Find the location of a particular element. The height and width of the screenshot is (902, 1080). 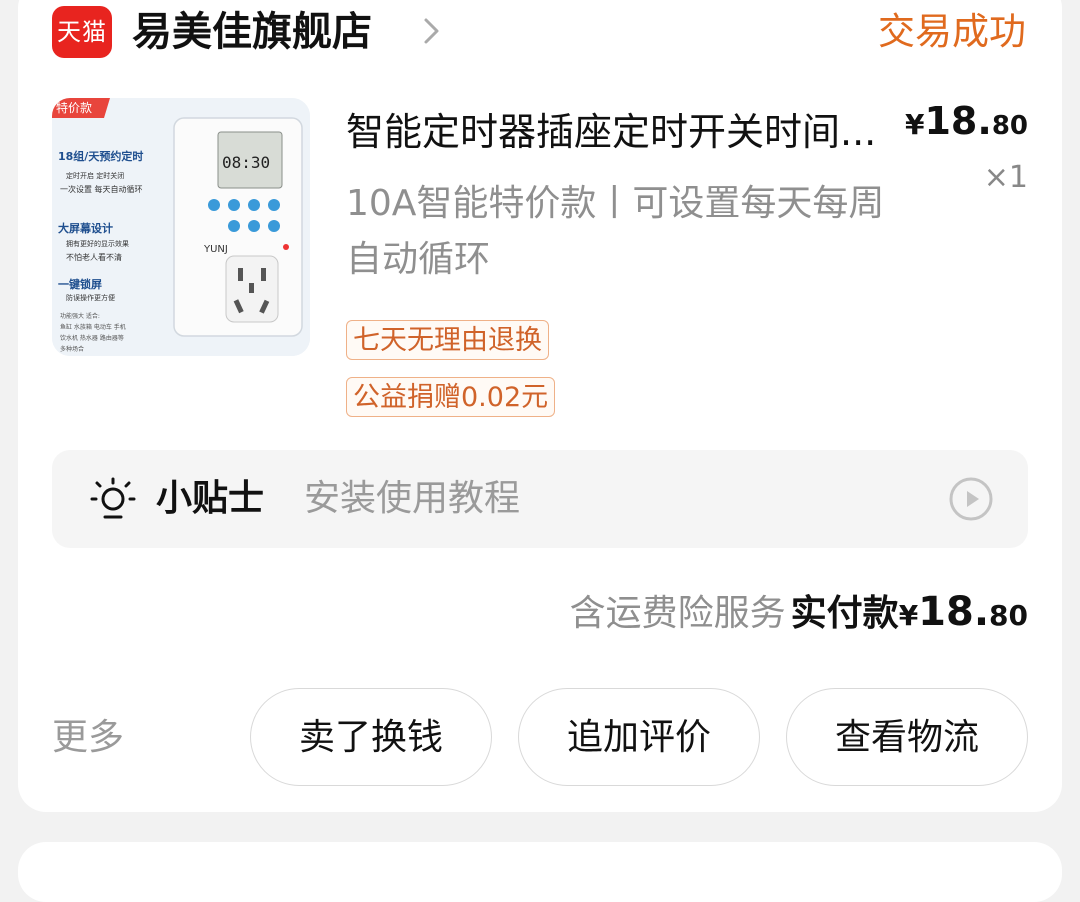

image-line: 一次设置 每天自动循环 is located at coordinates (101, 189).